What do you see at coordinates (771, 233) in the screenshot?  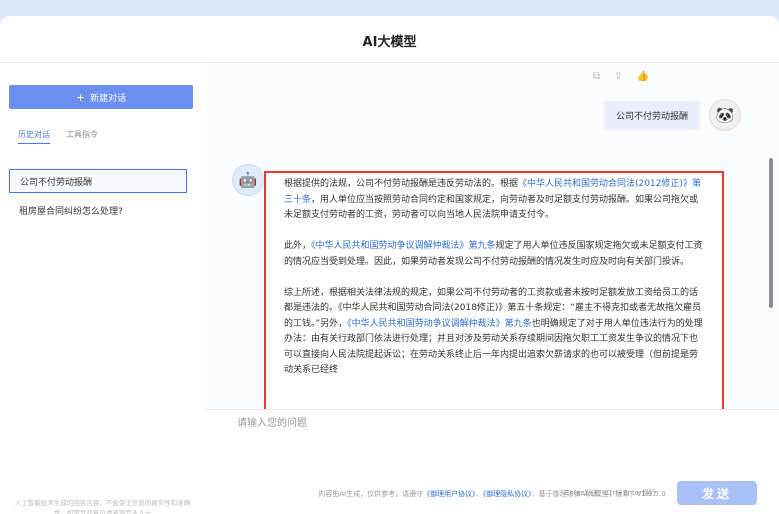 I see `chat-scrollbar` at bounding box center [771, 233].